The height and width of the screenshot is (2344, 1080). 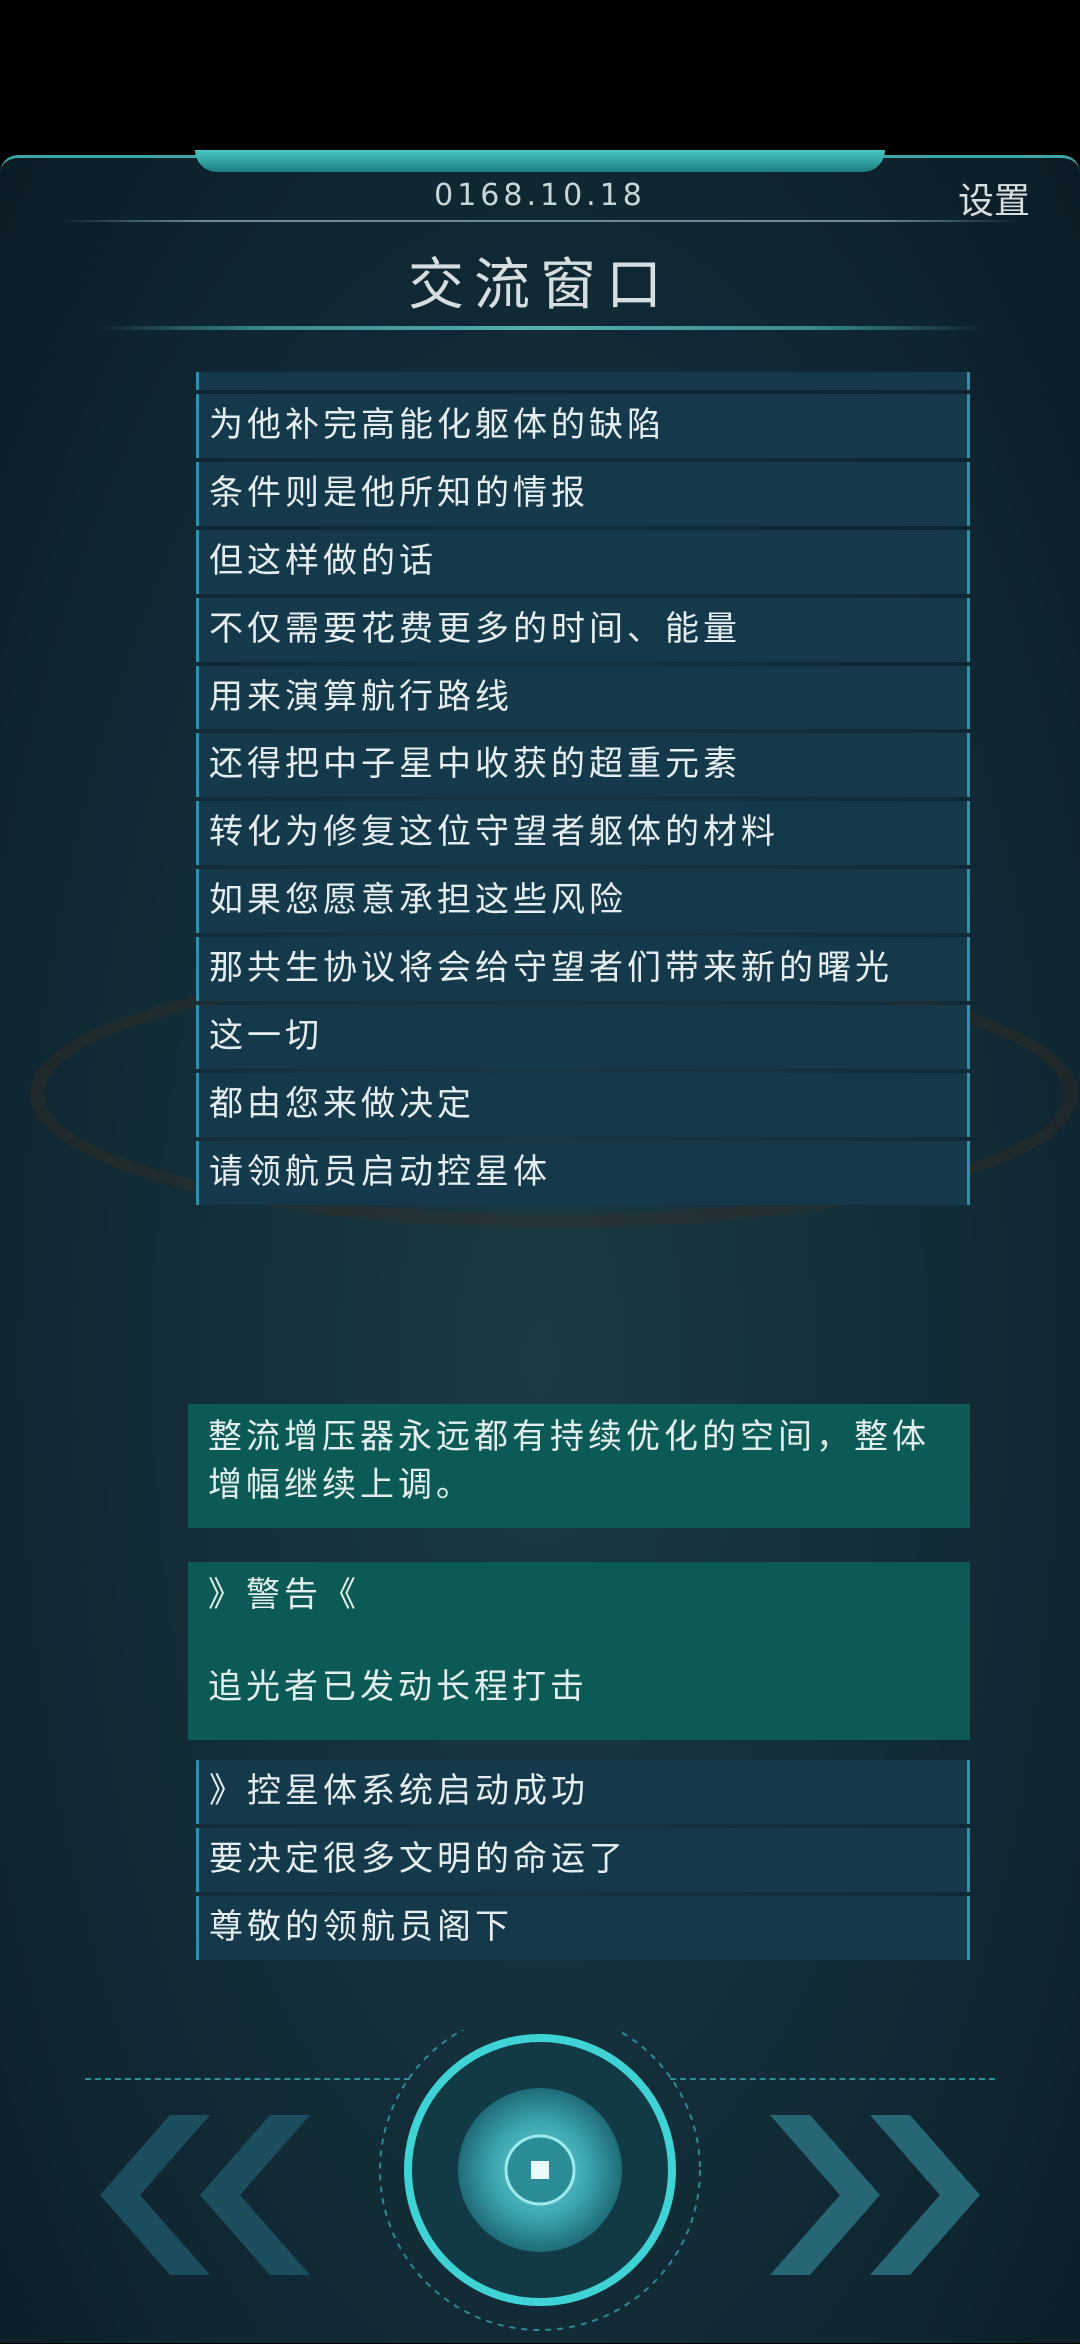 I want to click on settings-button: 设置, so click(x=994, y=198).